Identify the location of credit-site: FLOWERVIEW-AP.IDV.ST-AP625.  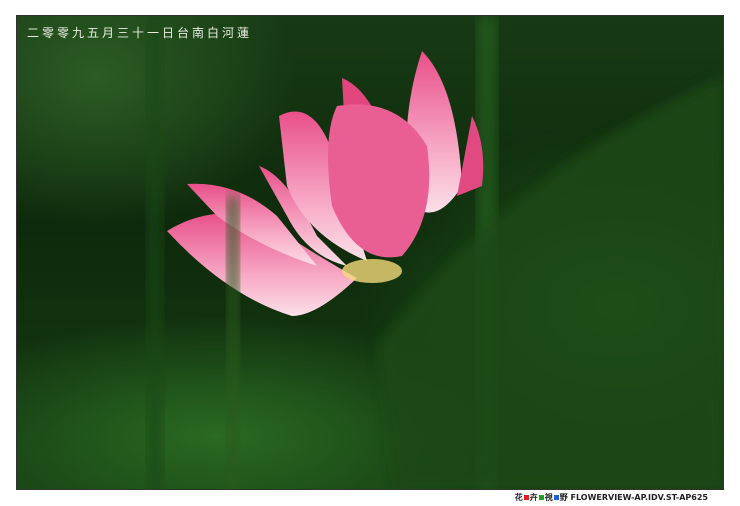
(639, 497).